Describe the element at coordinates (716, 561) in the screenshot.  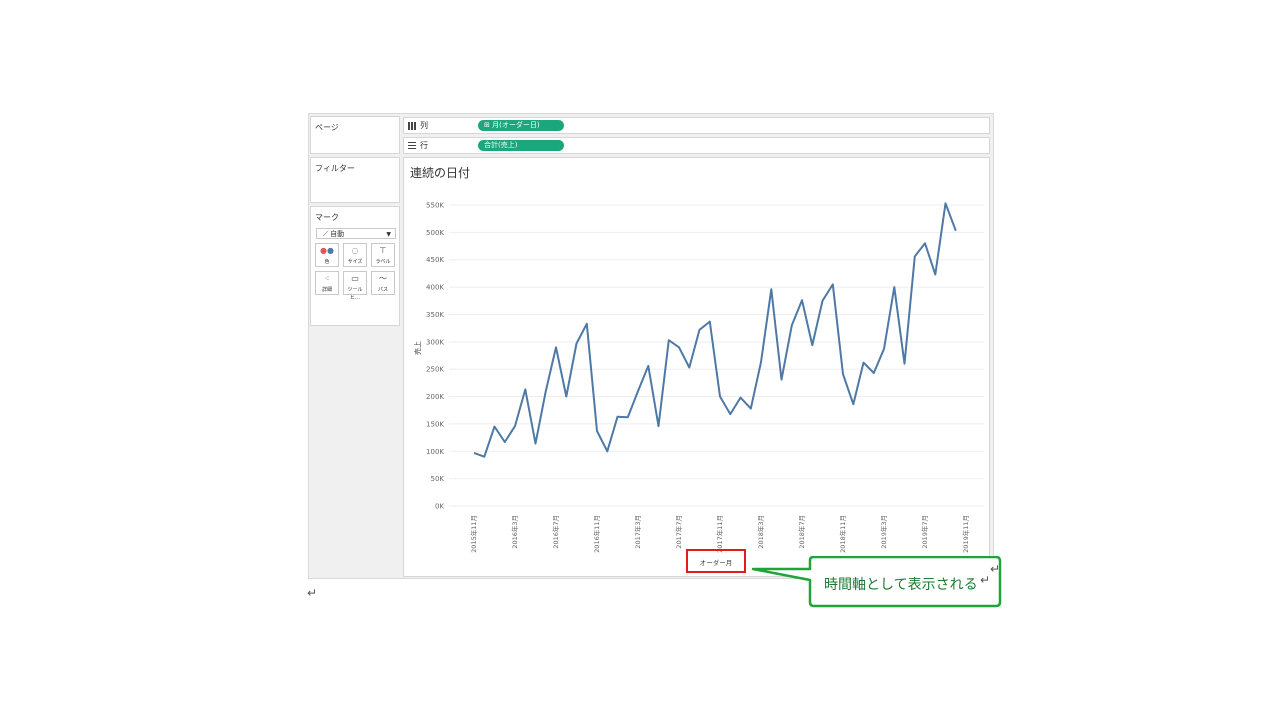
I see `highlight-box` at that location.